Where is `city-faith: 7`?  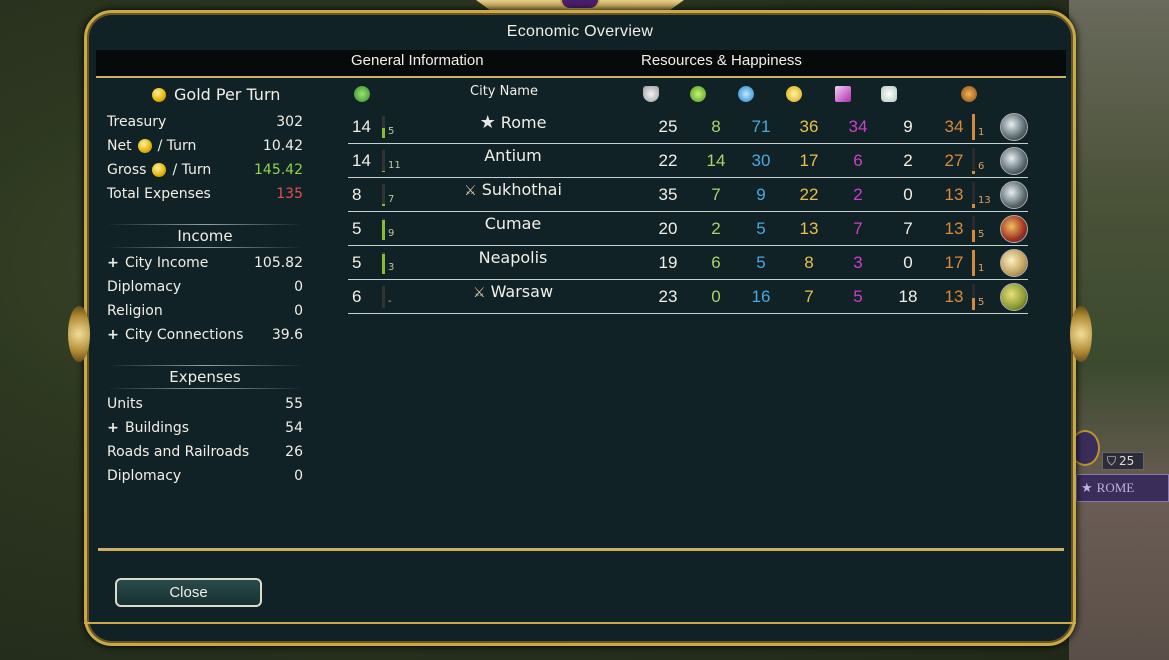
city-faith: 7 is located at coordinates (908, 228).